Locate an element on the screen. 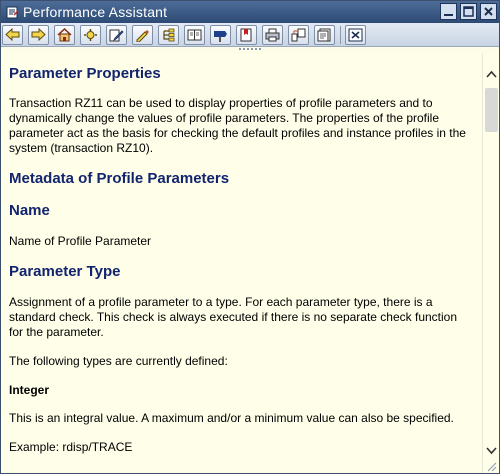 This screenshot has height=474, width=500. page-view-icon is located at coordinates (324, 34).